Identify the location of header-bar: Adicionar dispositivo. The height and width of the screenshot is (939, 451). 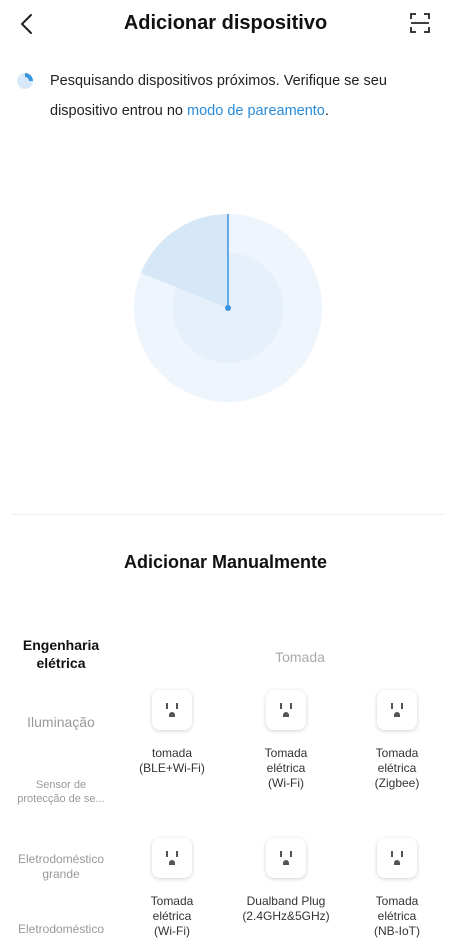
(225, 24).